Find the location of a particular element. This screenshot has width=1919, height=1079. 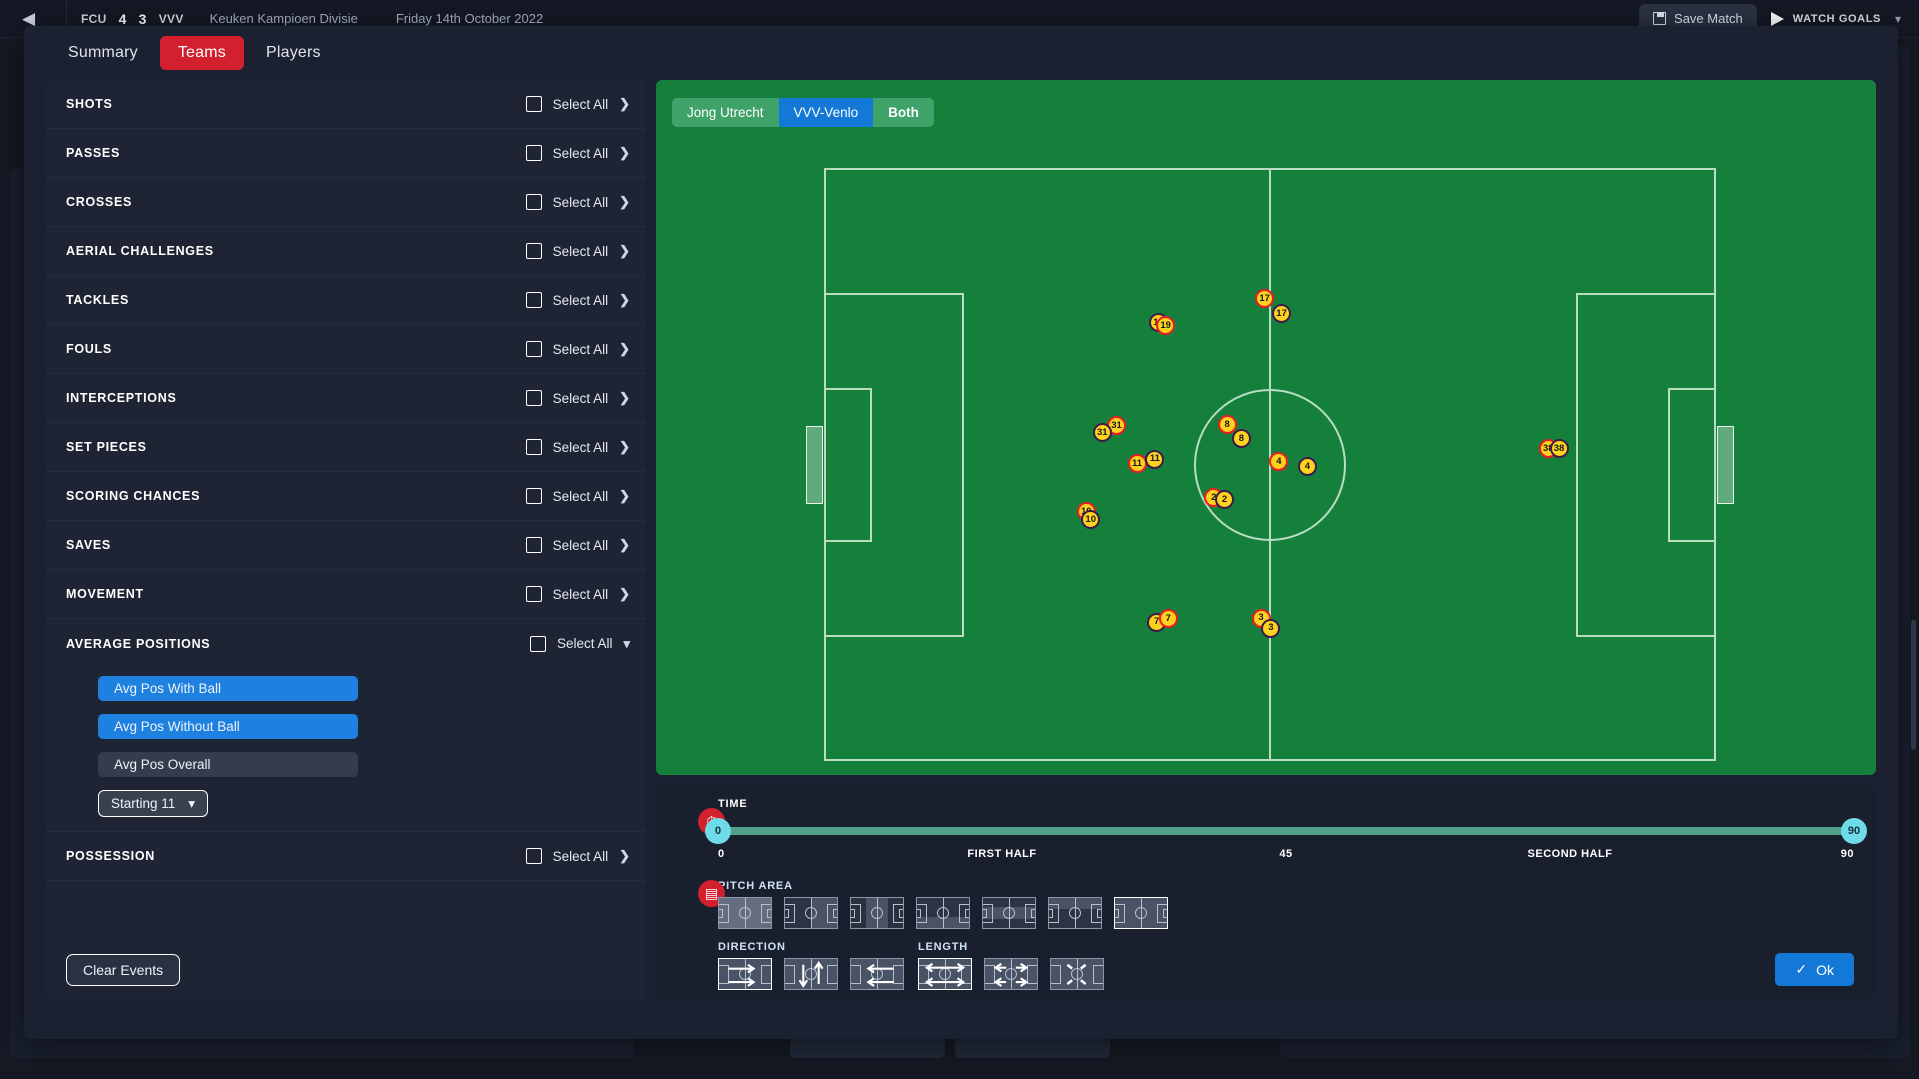

tab-players: Players is located at coordinates (293, 53).